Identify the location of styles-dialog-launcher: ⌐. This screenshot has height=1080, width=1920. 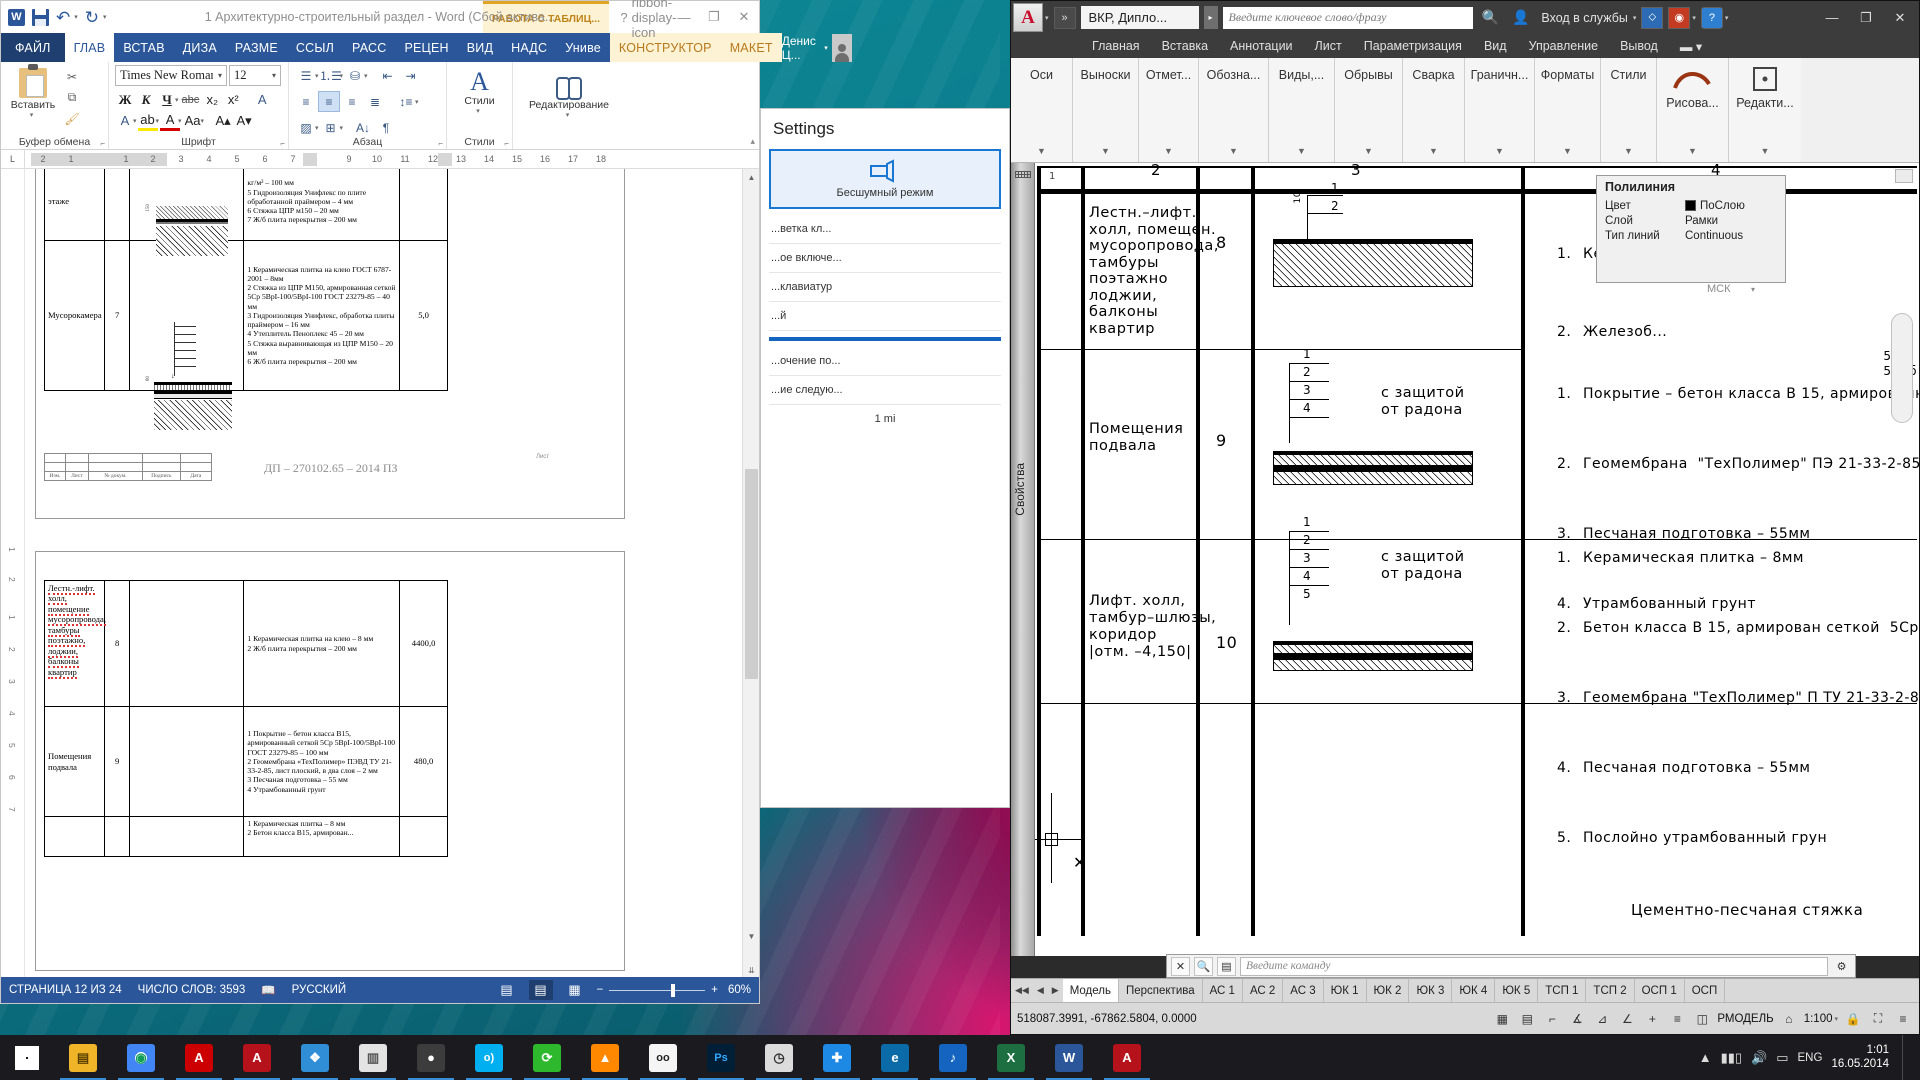
(506, 143).